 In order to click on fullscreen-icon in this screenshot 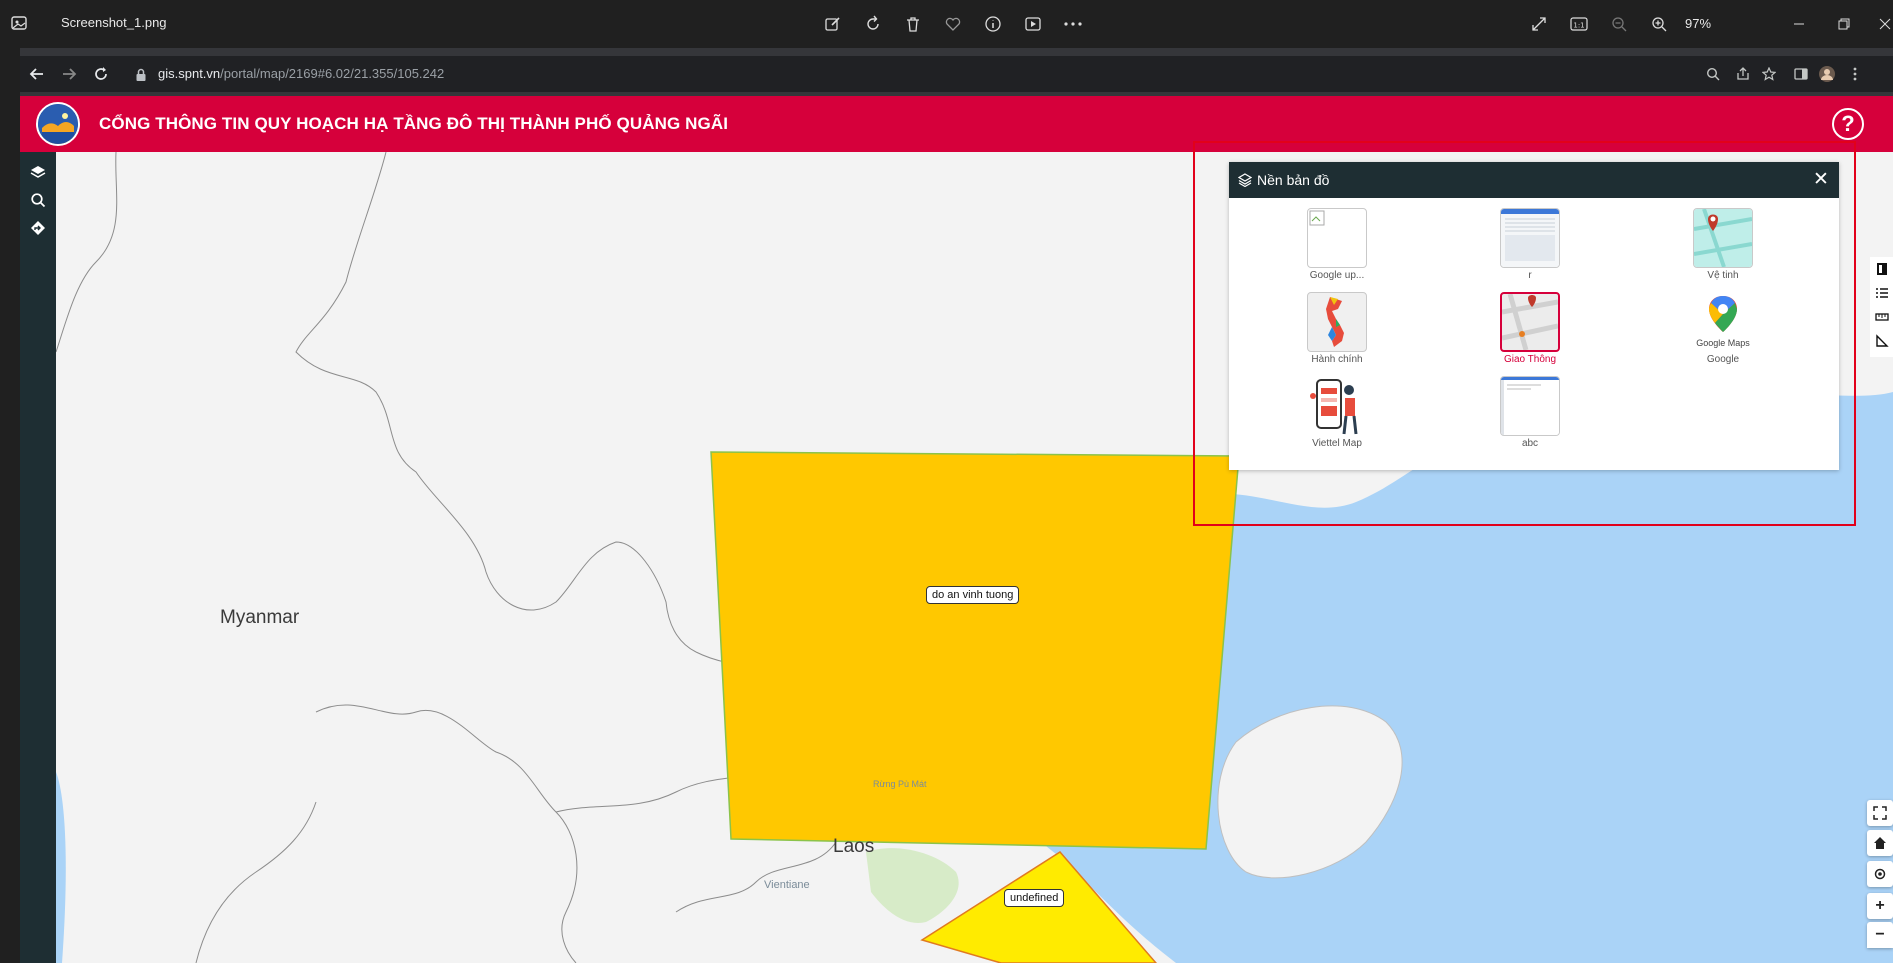, I will do `click(1539, 24)`.